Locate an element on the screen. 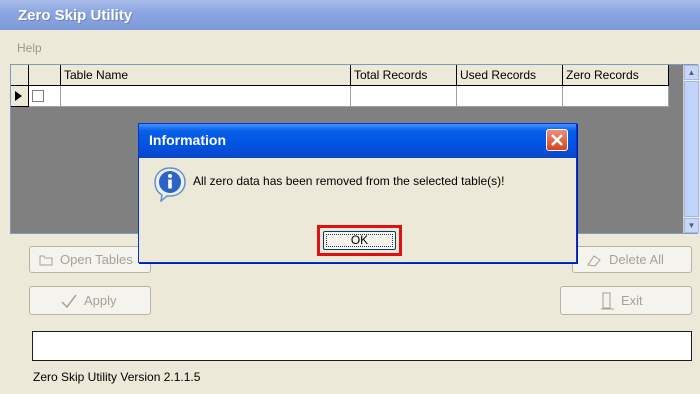 The height and width of the screenshot is (394, 700). exit-label: Exit is located at coordinates (632, 300).